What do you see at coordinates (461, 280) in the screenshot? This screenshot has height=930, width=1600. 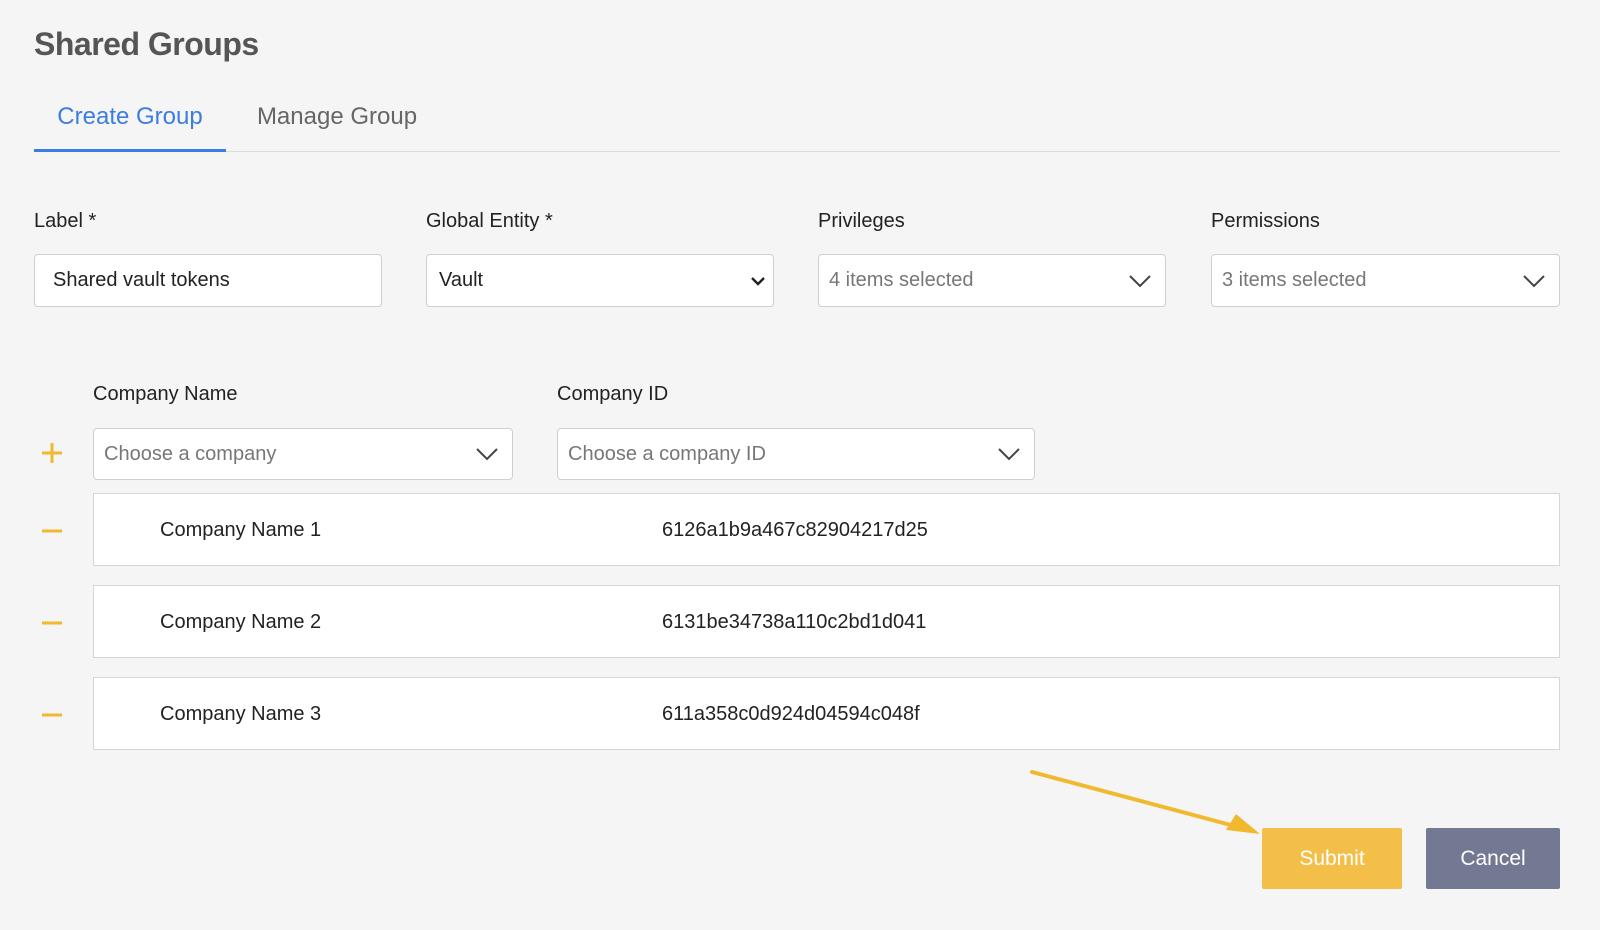 I see `global-entity-value: Vault` at bounding box center [461, 280].